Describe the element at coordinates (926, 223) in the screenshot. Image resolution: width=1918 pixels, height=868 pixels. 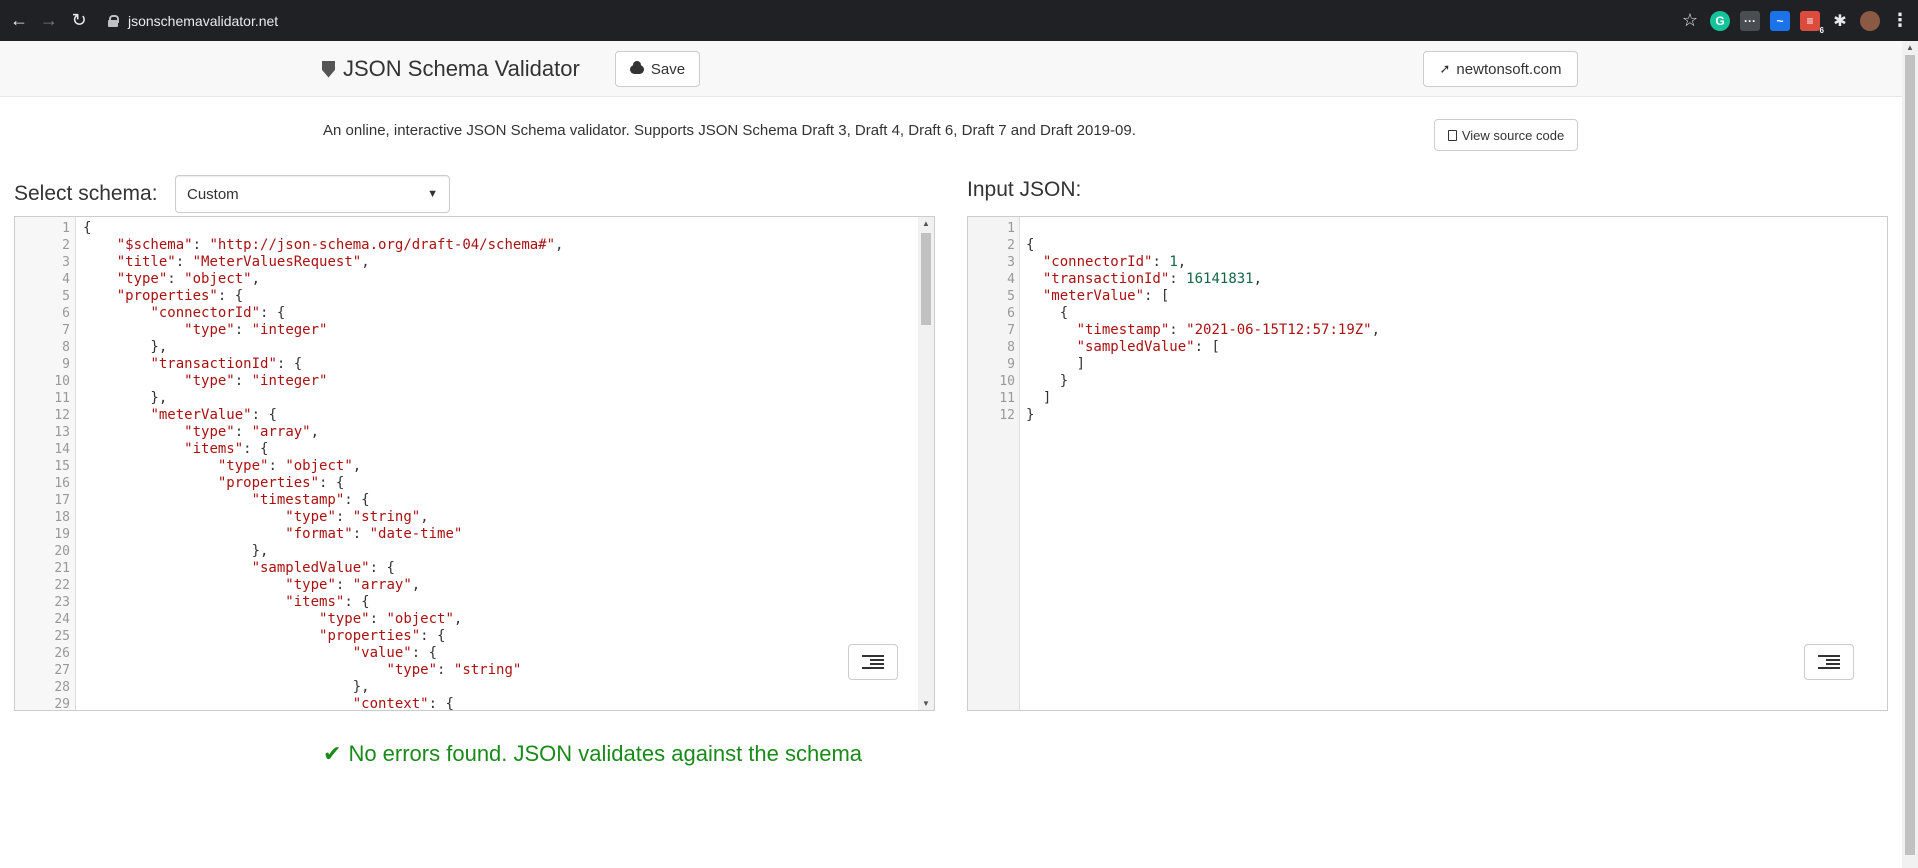
I see `scroll-up-icon: ▲` at that location.